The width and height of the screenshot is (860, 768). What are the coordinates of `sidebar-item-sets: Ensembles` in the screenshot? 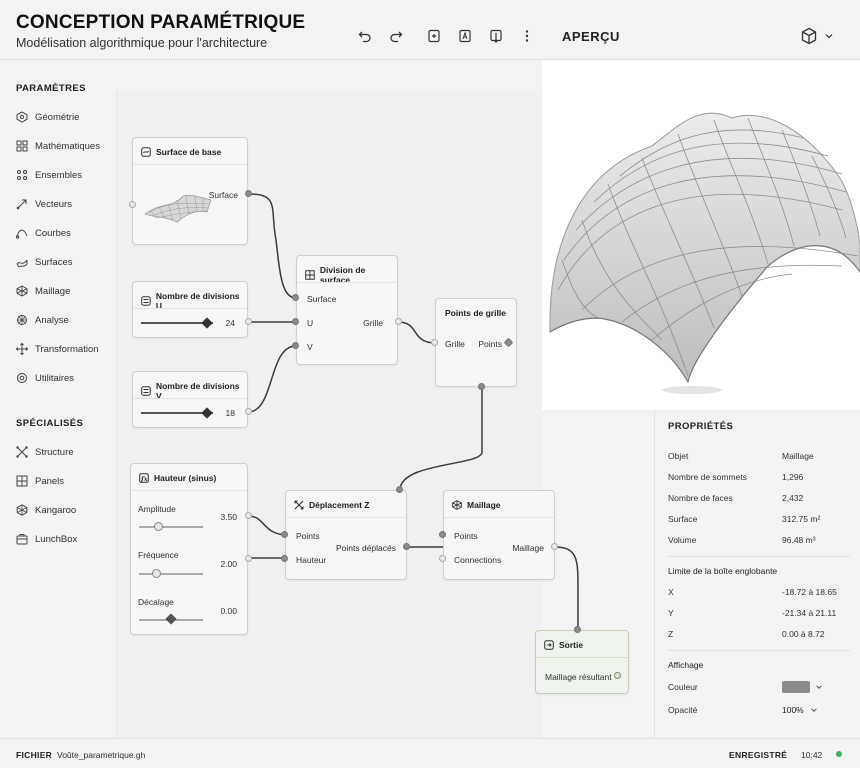 It's located at (64, 175).